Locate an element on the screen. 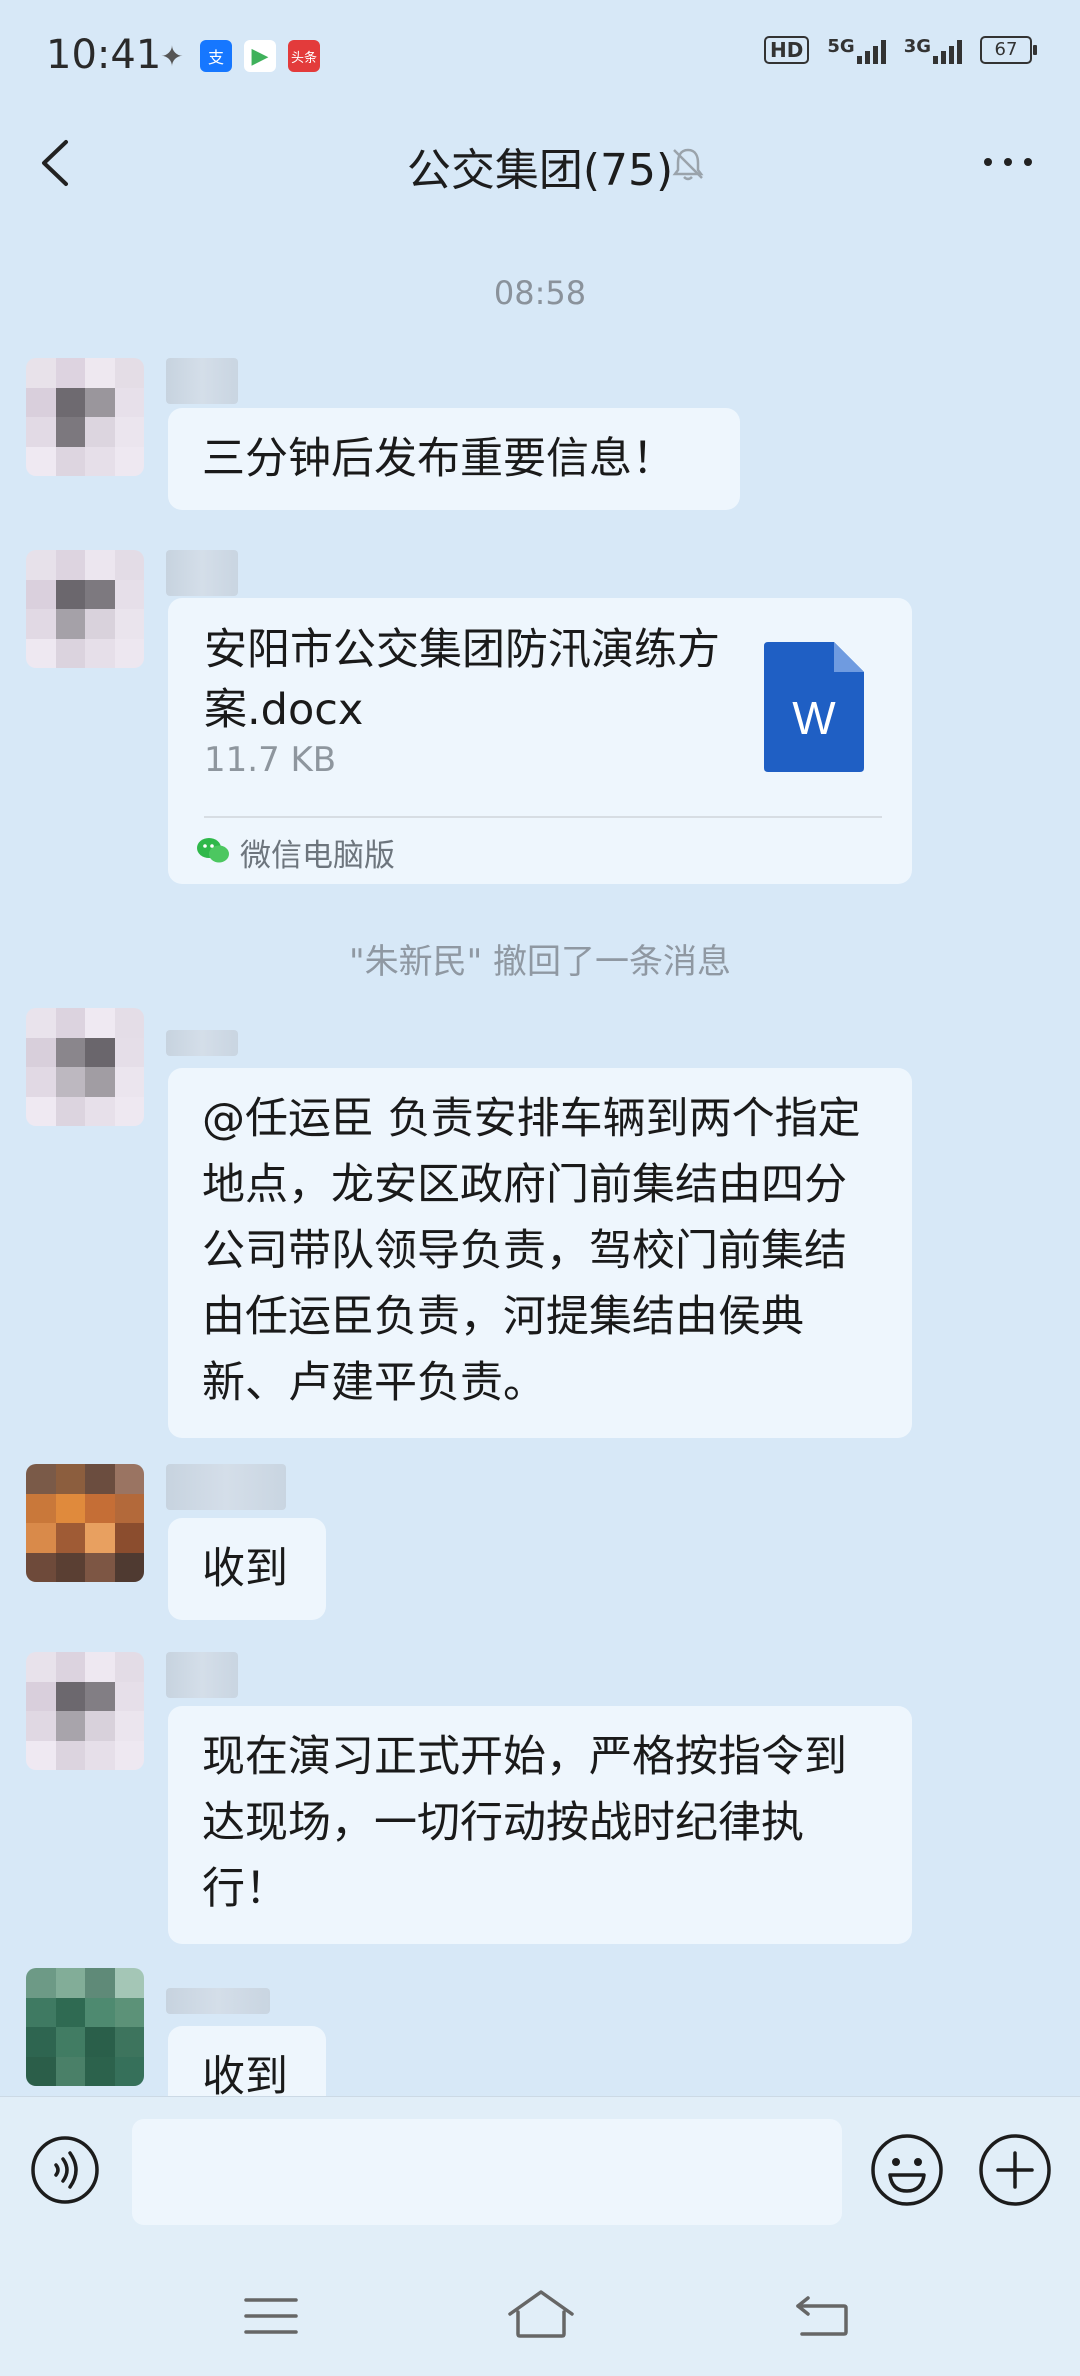 This screenshot has width=1080, height=2376. recall-notice: "朱新民" 撤回了一条消息 is located at coordinates (540, 962).